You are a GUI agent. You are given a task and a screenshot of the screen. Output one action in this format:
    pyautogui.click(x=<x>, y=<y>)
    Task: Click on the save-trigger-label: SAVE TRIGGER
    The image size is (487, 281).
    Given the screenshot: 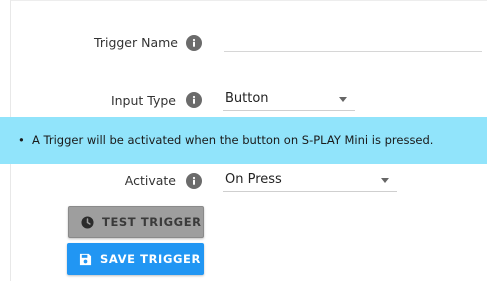 What is the action you would take?
    pyautogui.click(x=150, y=259)
    